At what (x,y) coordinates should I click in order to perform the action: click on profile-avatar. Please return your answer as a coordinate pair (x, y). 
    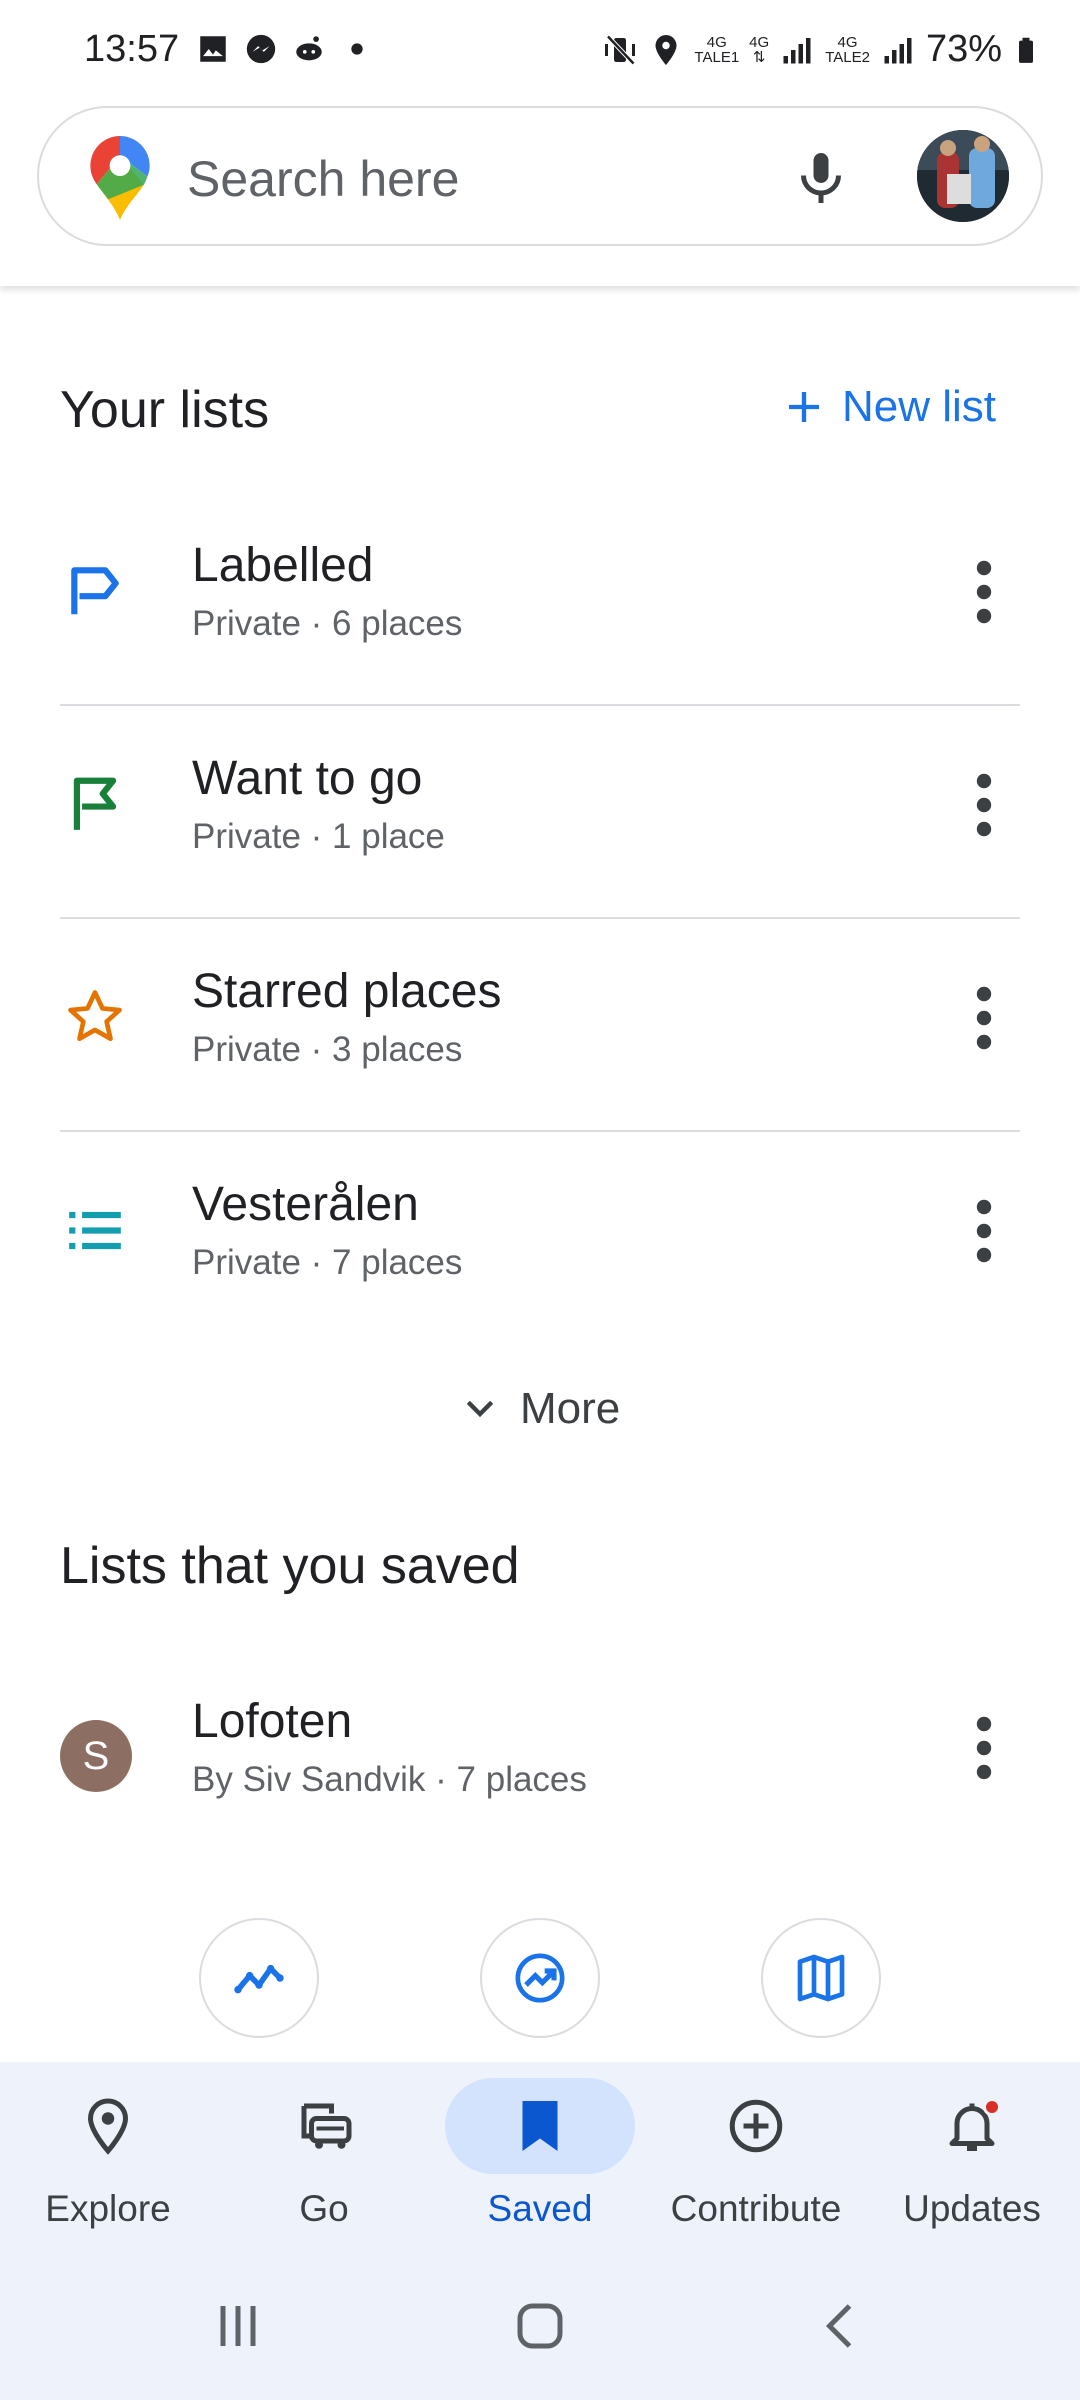
    Looking at the image, I should click on (963, 176).